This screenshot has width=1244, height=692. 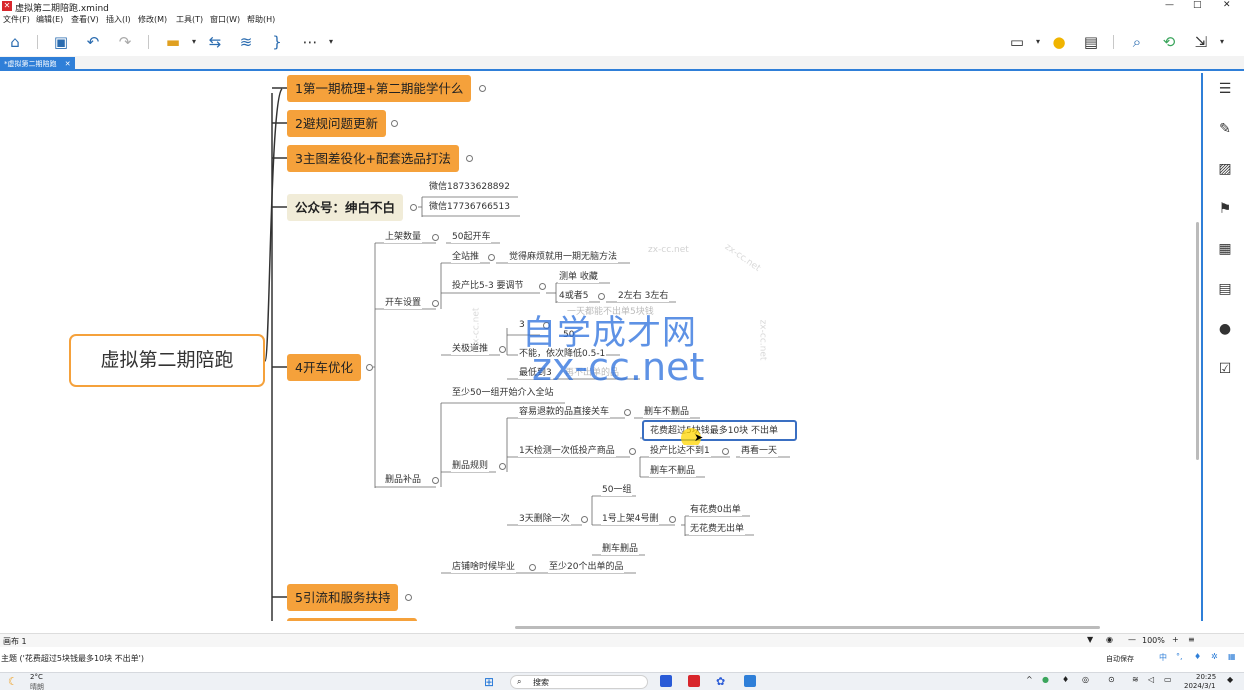 What do you see at coordinates (484, 567) in the screenshot?
I see `node-dianpu: 店铺啥时候毕业` at bounding box center [484, 567].